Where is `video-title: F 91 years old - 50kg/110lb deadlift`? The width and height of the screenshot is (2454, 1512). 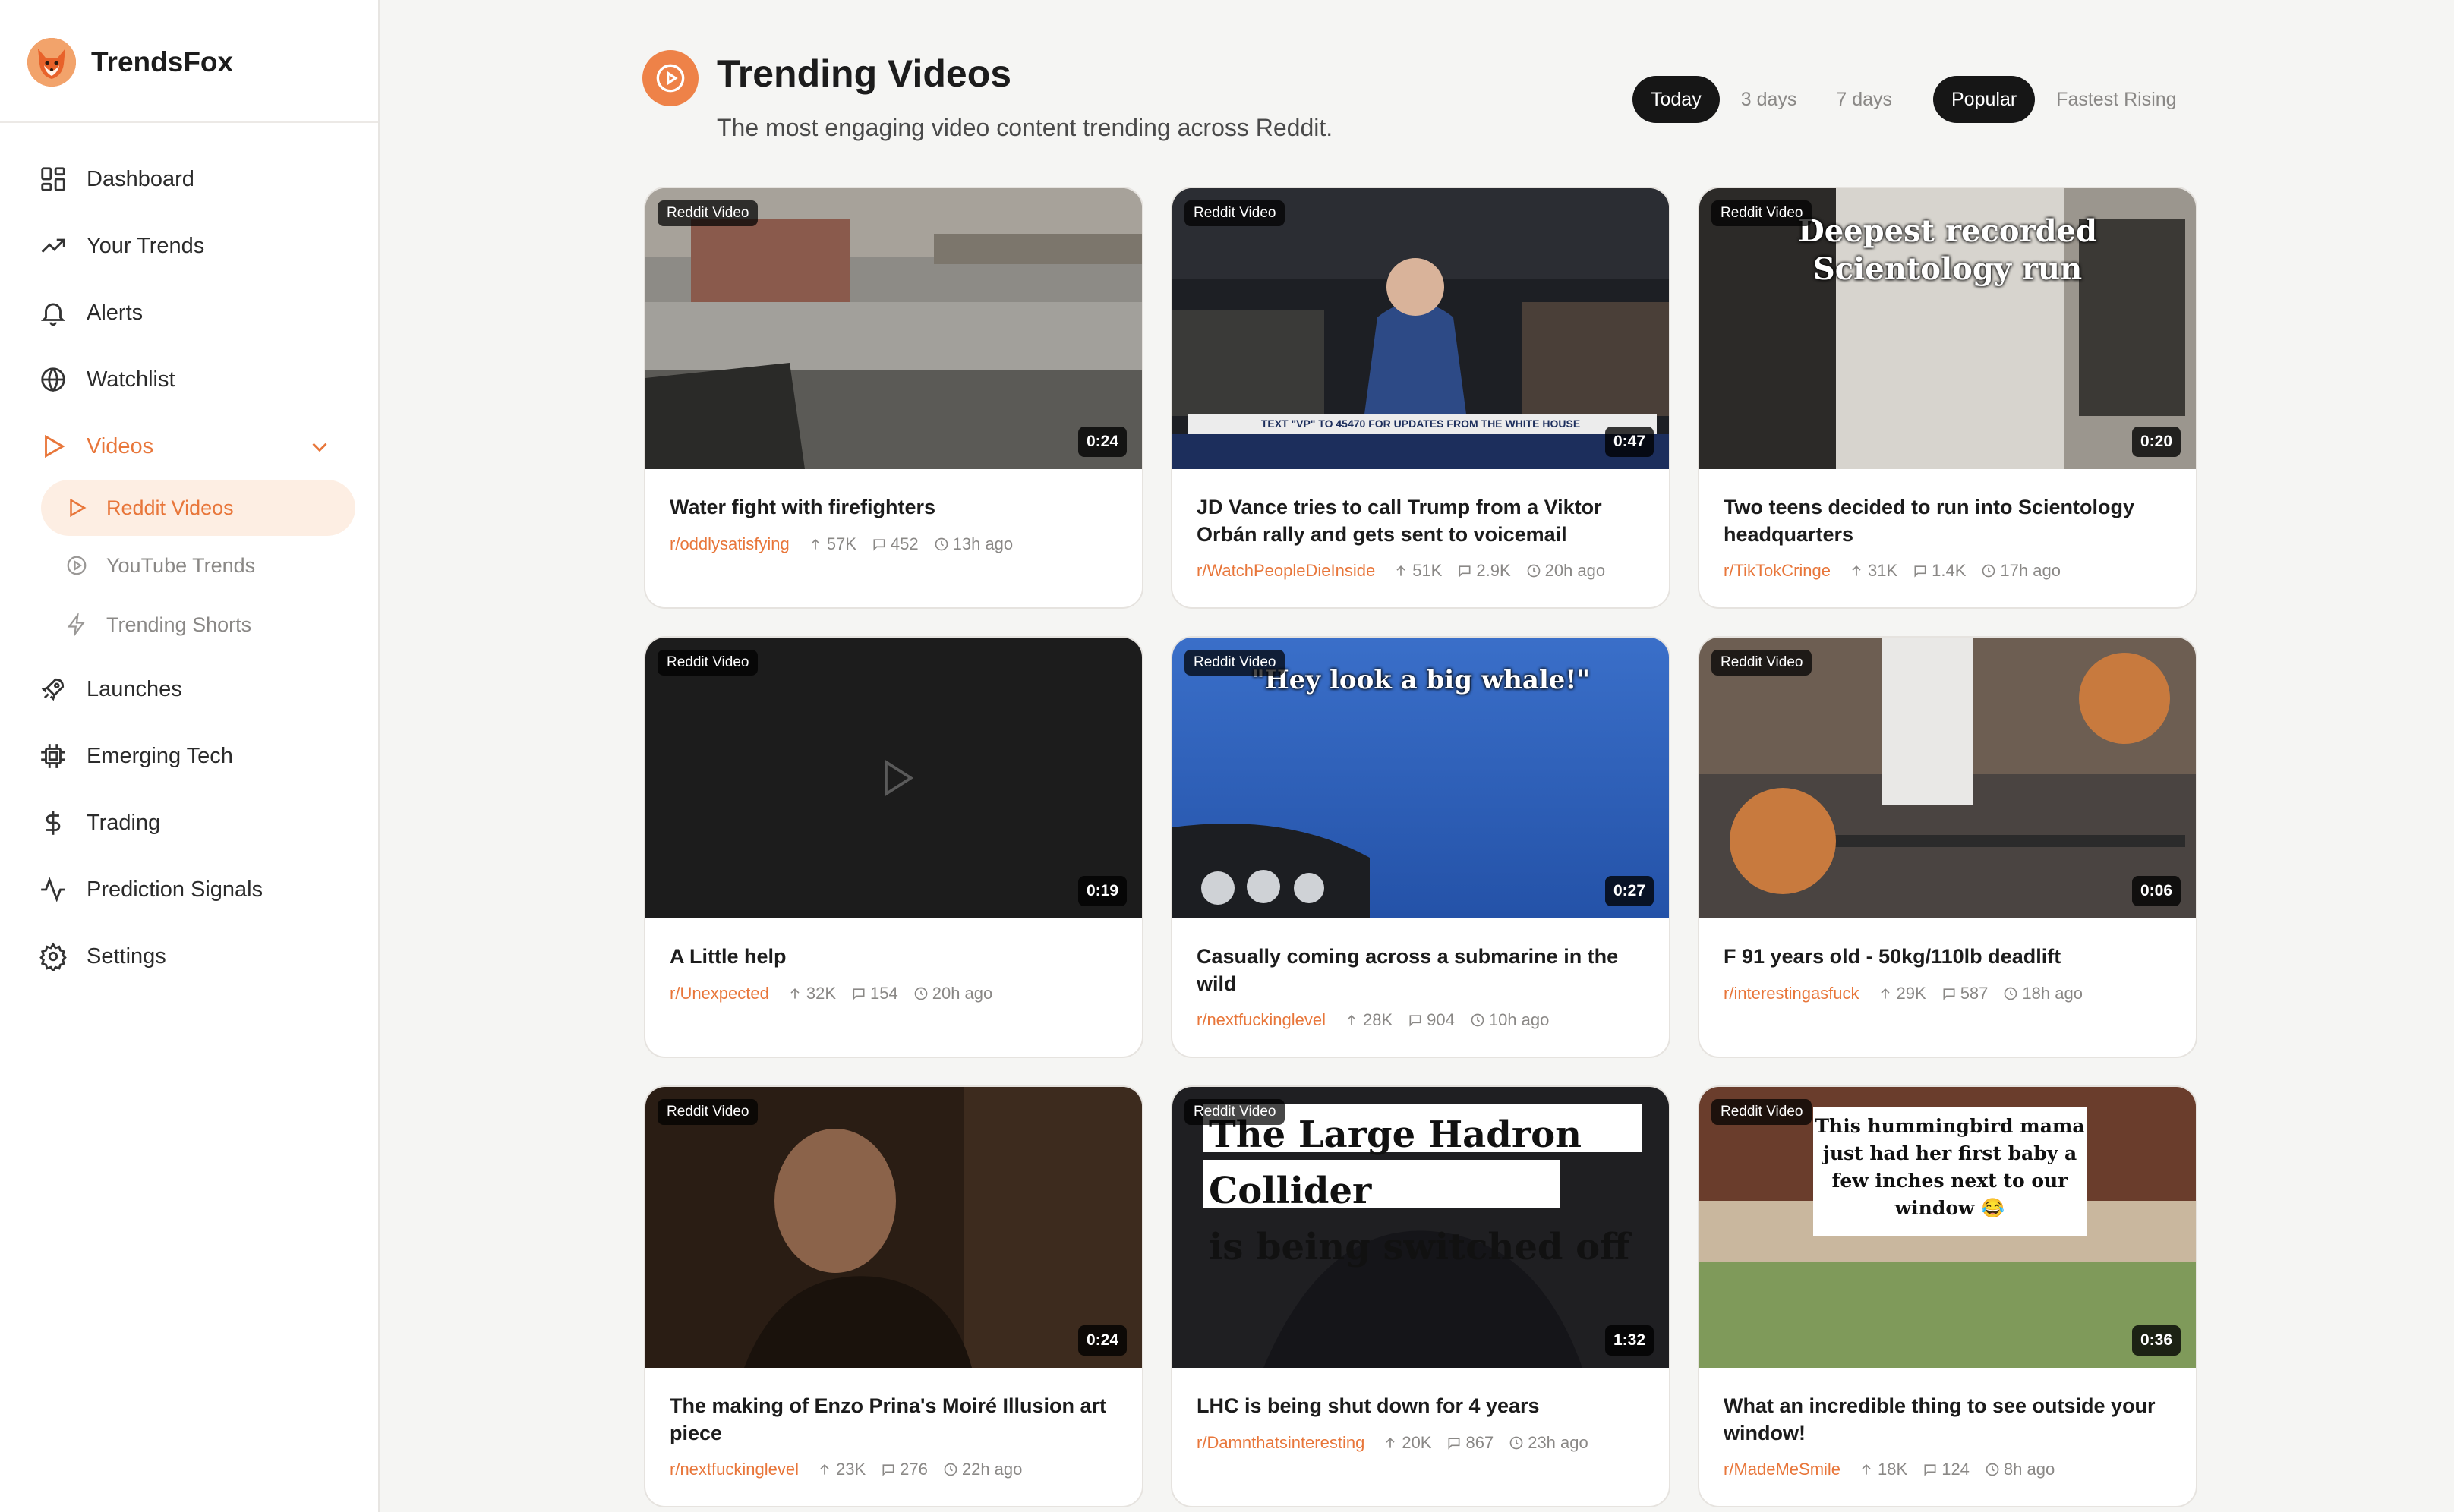
video-title: F 91 years old - 50kg/110lb deadlift is located at coordinates (1948, 957).